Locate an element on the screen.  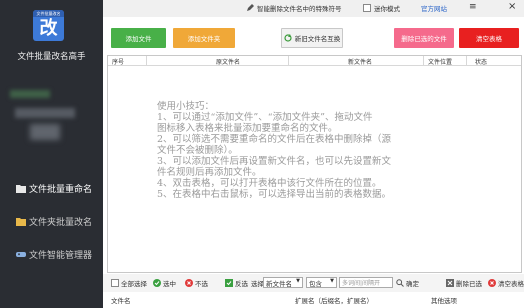
match-select-value: 包含 is located at coordinates (315, 283).